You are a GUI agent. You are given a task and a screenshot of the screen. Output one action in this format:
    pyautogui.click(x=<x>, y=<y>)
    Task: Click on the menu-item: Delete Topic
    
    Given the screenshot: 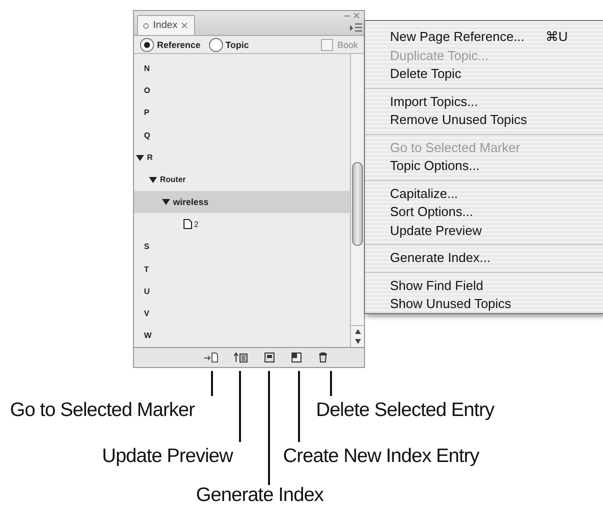 What is the action you would take?
    pyautogui.click(x=484, y=74)
    